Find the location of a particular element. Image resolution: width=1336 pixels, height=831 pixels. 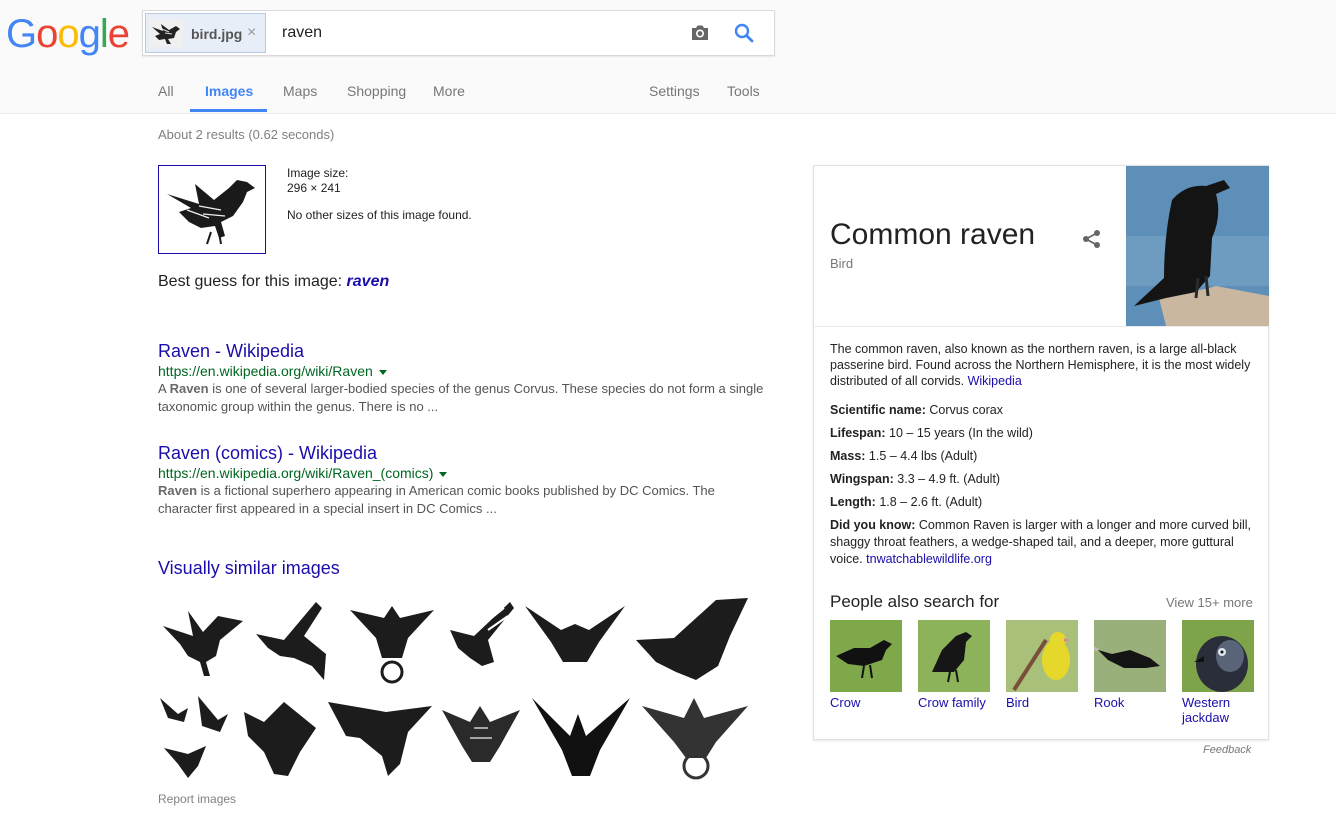

google-logo: Google is located at coordinates (68, 34).